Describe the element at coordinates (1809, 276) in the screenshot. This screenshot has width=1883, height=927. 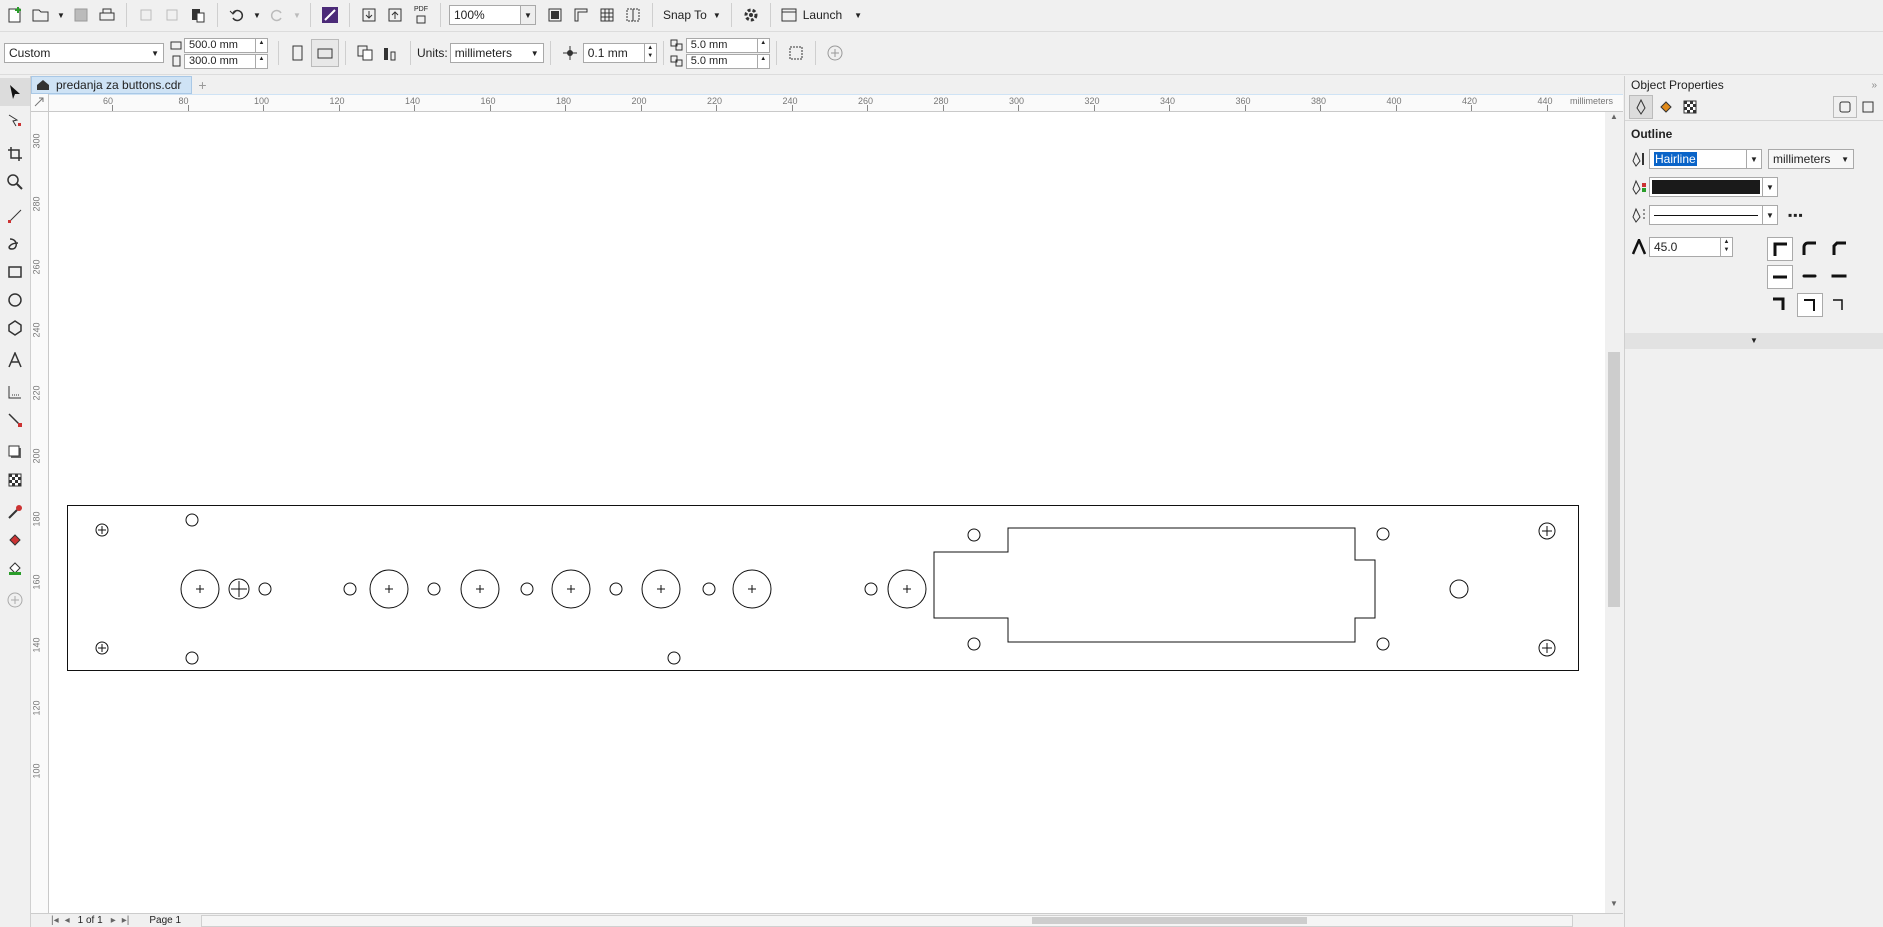
I see `round-cap-icon` at that location.